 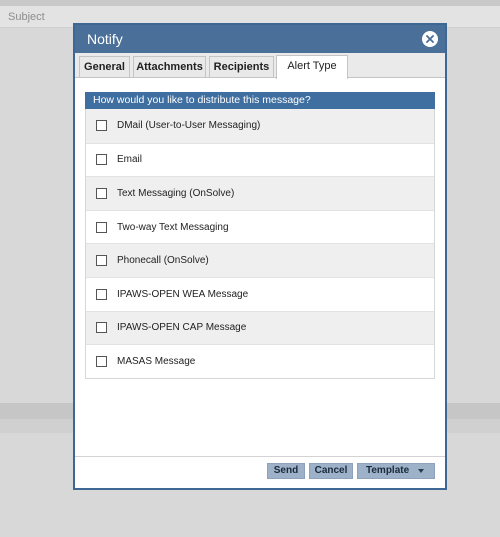 What do you see at coordinates (101, 227) in the screenshot?
I see `checkbox-two-way-text` at bounding box center [101, 227].